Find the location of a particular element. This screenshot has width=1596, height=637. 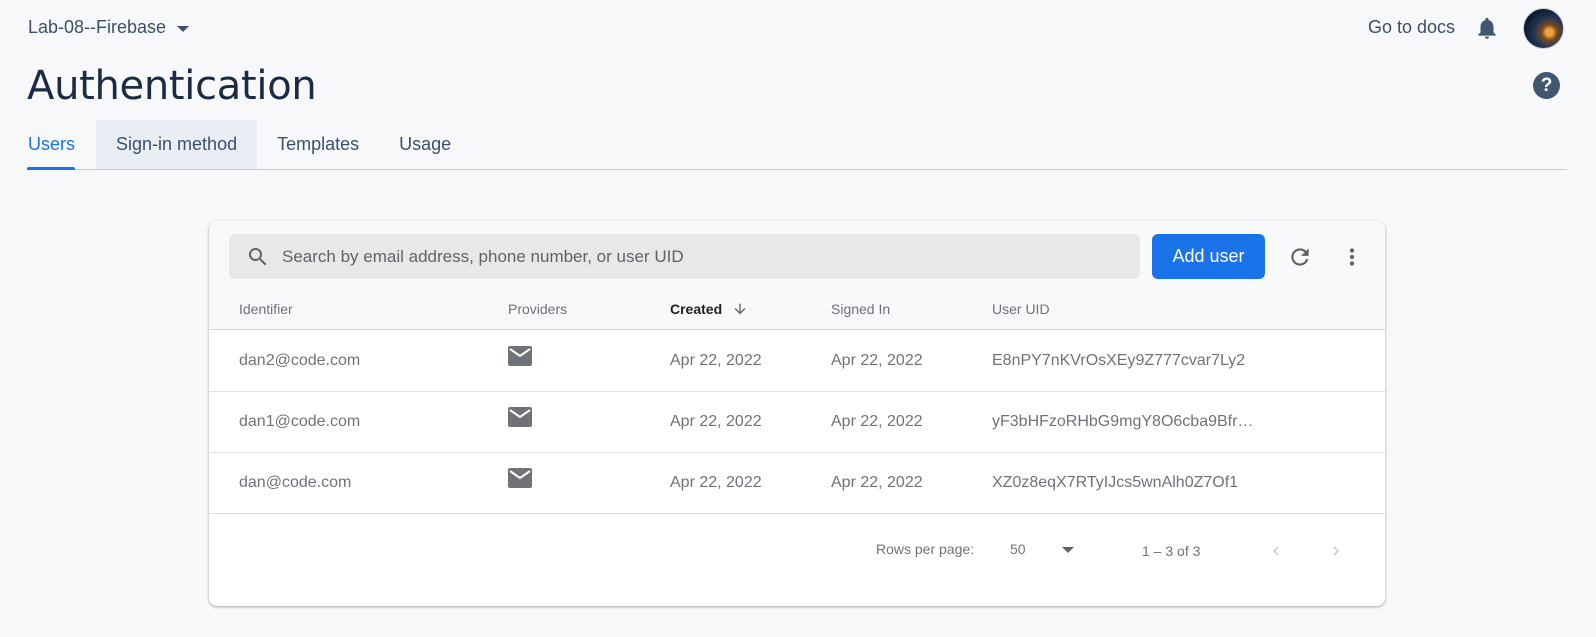

search-input is located at coordinates (697, 256).